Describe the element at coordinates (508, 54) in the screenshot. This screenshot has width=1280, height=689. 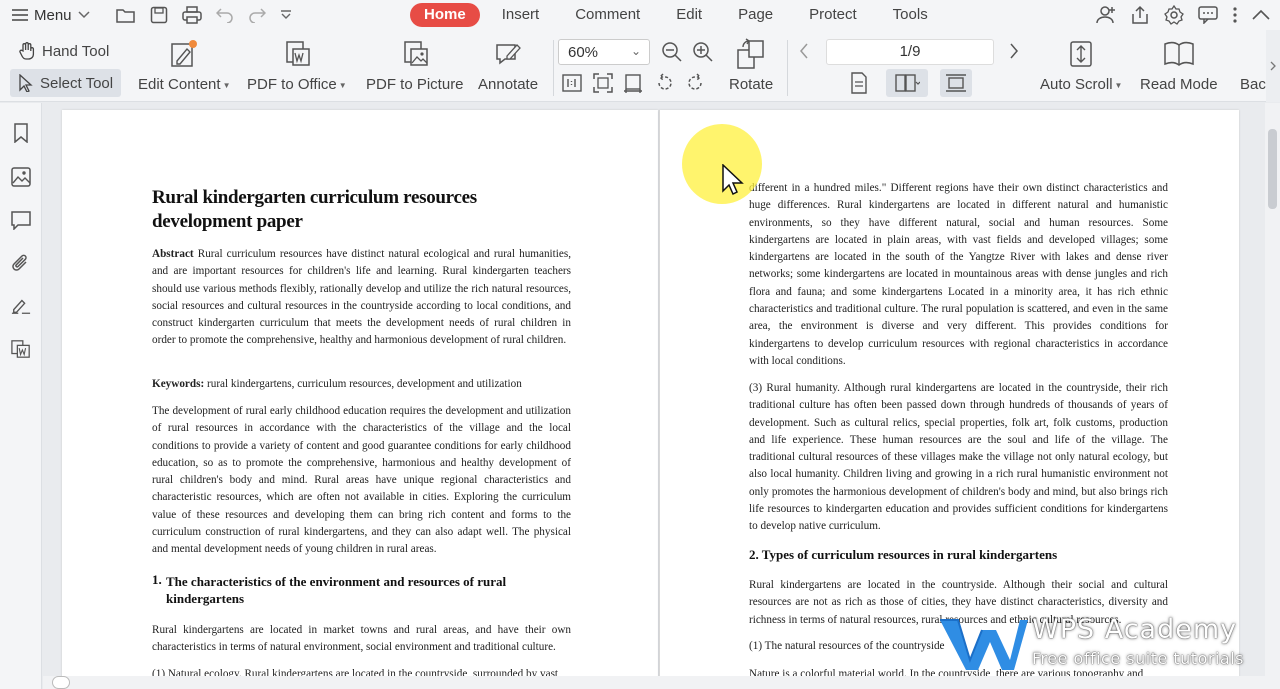
I see `annotate-icon` at that location.